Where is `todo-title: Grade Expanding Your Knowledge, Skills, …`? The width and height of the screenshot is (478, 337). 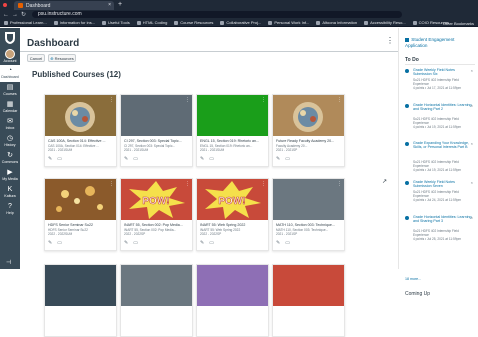
todo-title: Grade Expanding Your Knowledge, Skills, … is located at coordinates (443, 145).